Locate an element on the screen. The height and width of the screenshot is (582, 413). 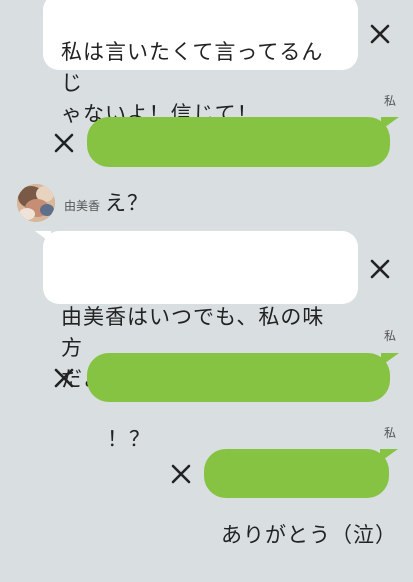
message-text: ありがとう（泣） is located at coordinates (309, 535).